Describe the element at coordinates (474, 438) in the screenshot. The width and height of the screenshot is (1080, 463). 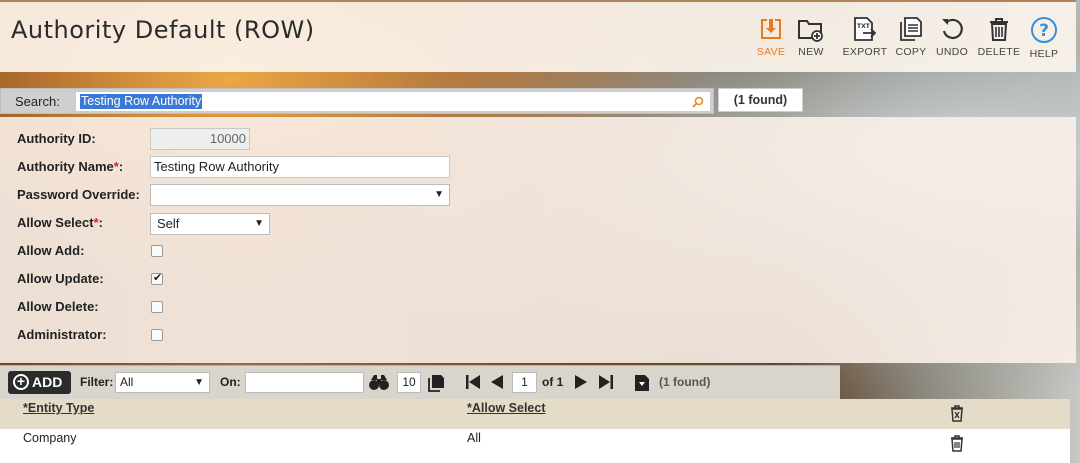
I see `cell-allow-select: All` at that location.